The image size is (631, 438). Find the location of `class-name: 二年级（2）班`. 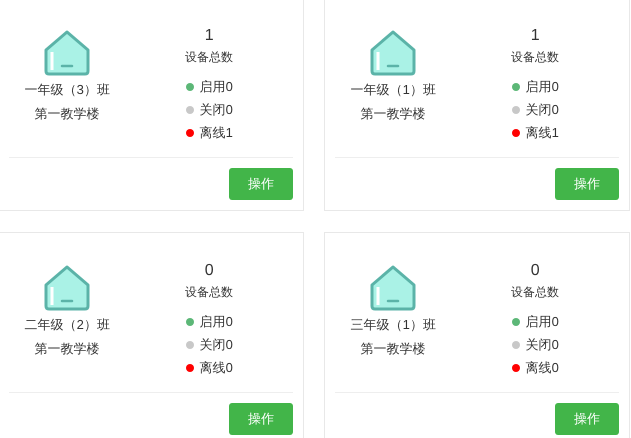

class-name: 二年级（2）班 is located at coordinates (67, 325).